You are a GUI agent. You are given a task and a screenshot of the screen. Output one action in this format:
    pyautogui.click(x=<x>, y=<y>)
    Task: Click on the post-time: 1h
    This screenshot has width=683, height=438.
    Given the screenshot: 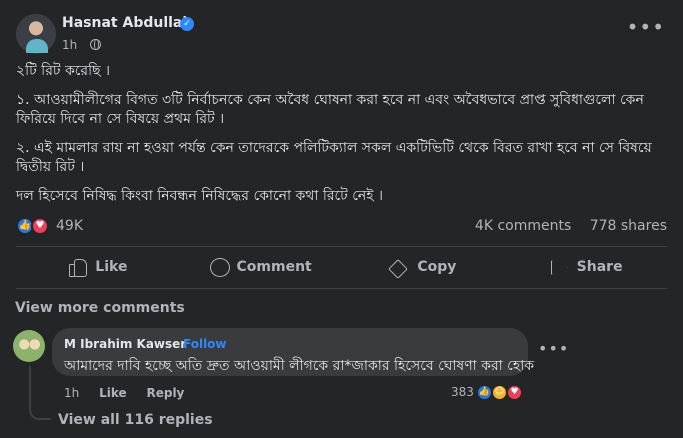 What is the action you would take?
    pyautogui.click(x=69, y=45)
    